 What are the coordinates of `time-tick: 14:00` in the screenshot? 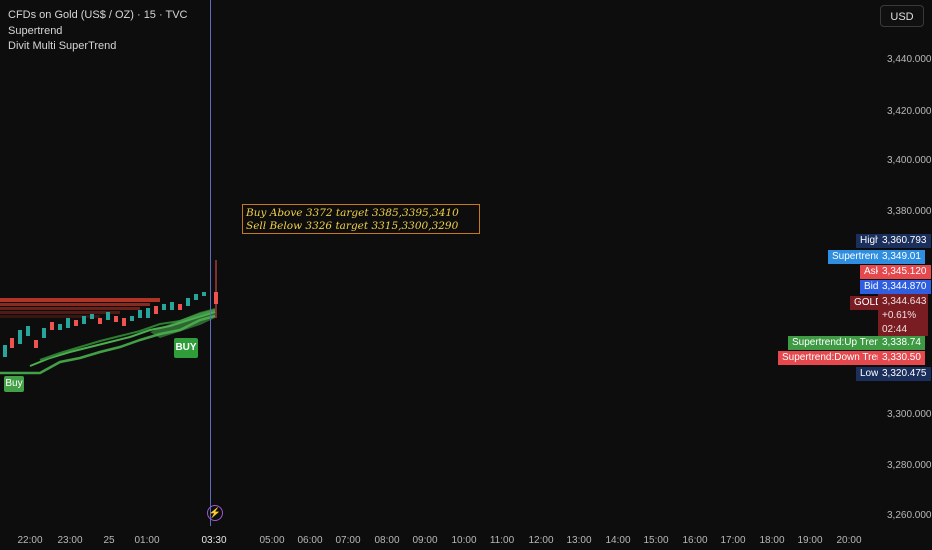 It's located at (618, 540).